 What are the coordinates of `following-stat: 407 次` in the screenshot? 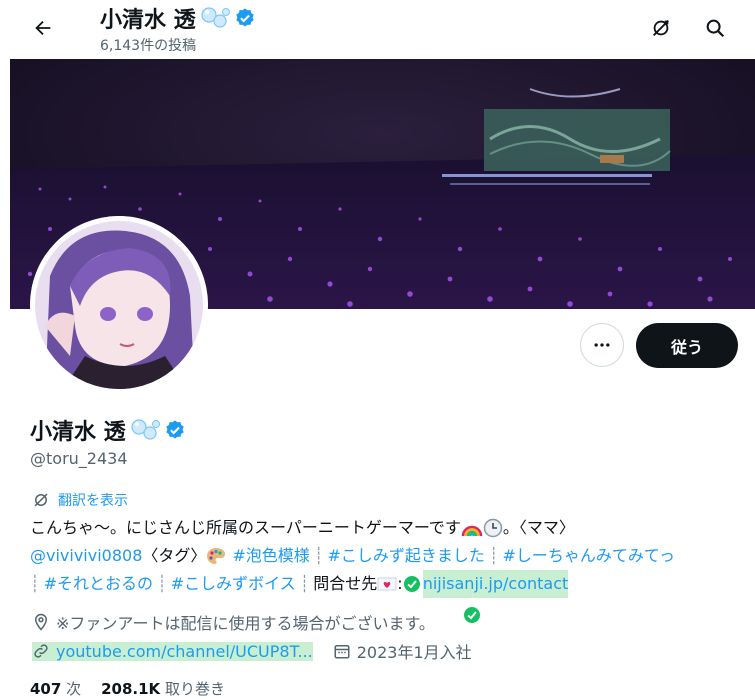 It's located at (55, 688).